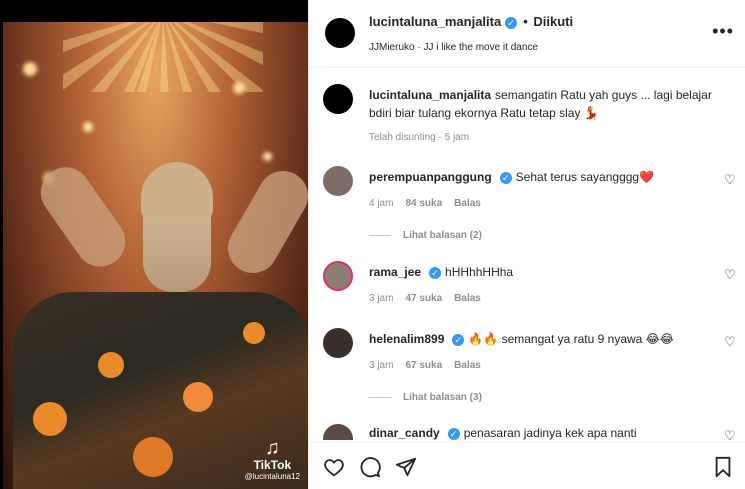 The height and width of the screenshot is (489, 745). I want to click on caption-edited-meta: Telah disunting · 5 jam, so click(425, 137).